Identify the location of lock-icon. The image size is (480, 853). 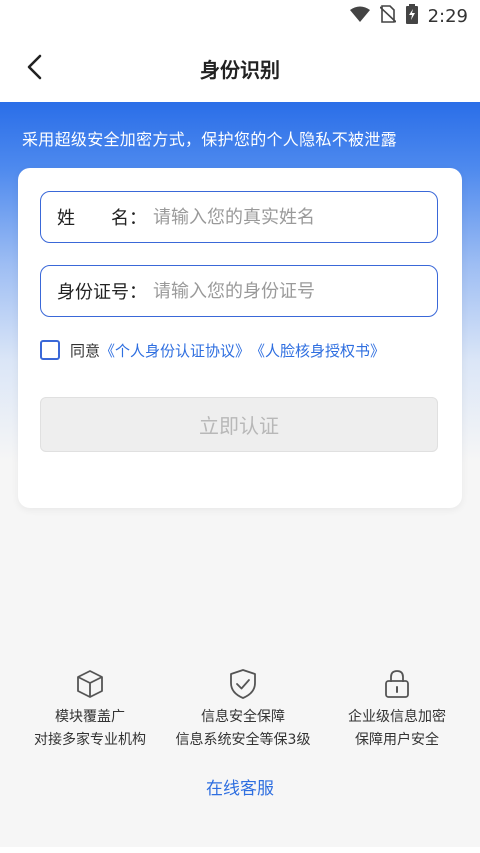
(397, 684).